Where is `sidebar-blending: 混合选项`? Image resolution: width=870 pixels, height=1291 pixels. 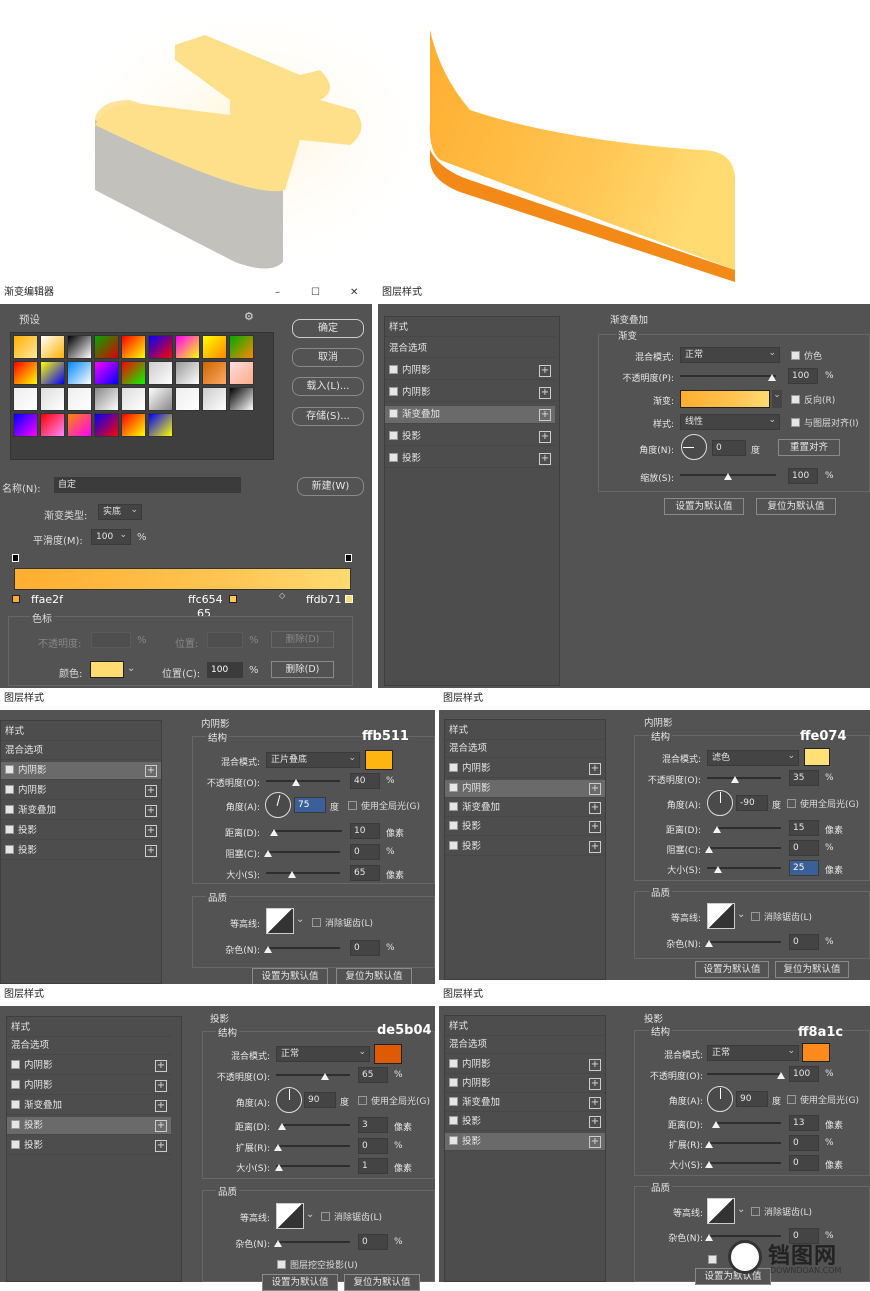 sidebar-blending: 混合选项 is located at coordinates (89, 1046).